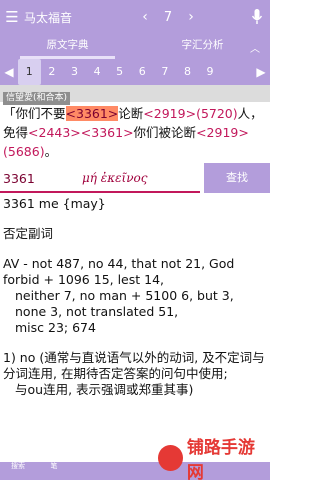 The width and height of the screenshot is (320, 480). What do you see at coordinates (220, 459) in the screenshot?
I see `watermark-text: 铺路手游网` at bounding box center [220, 459].